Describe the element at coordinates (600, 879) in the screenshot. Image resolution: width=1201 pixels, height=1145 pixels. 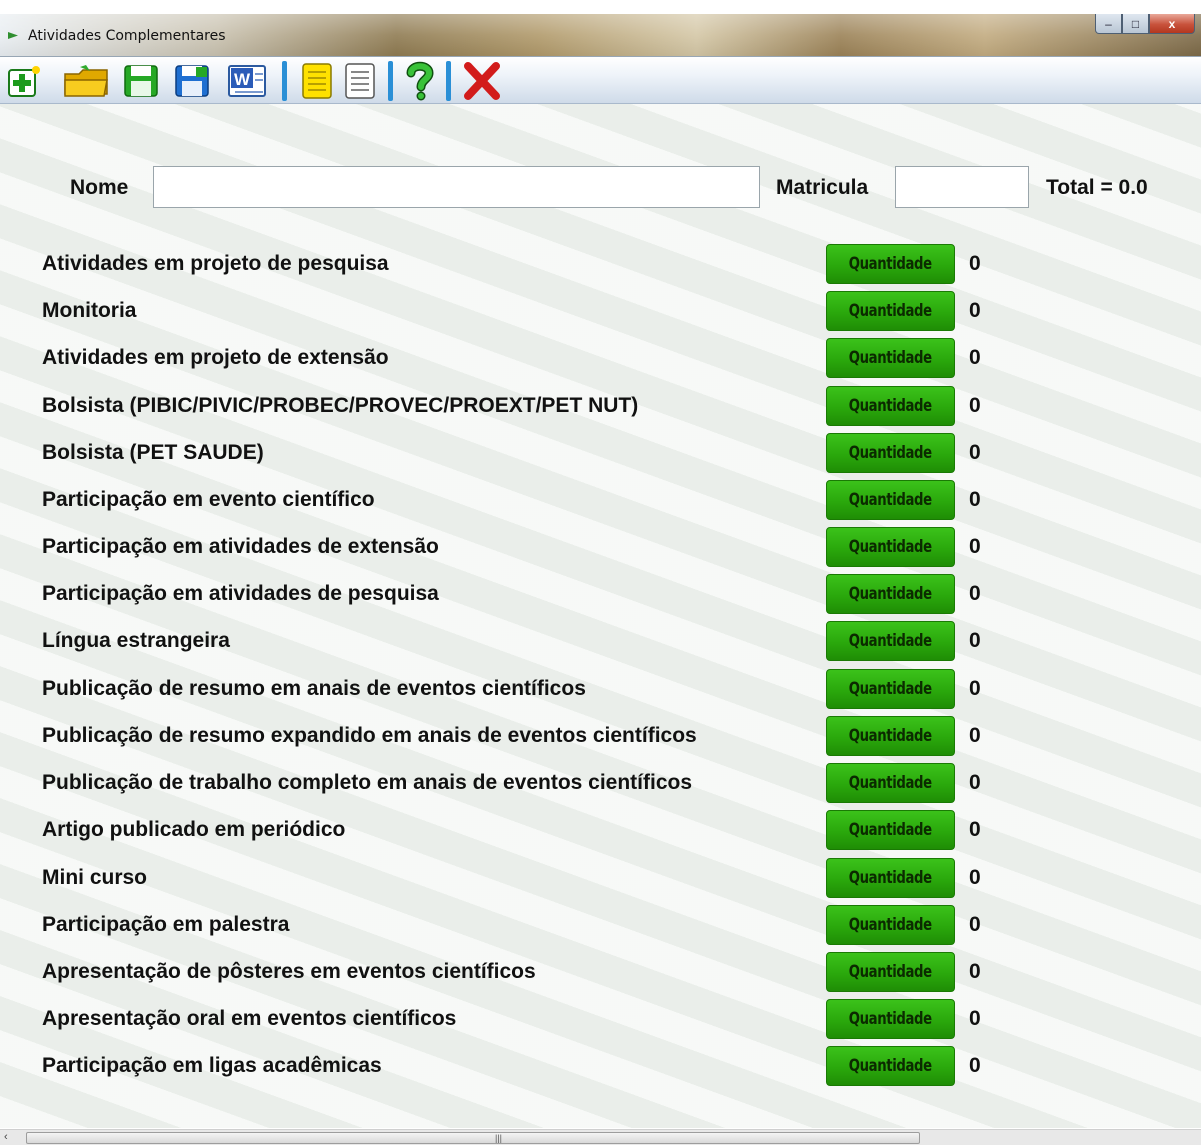
I see `activity-row: Mini curso Quantidade 0` at that location.